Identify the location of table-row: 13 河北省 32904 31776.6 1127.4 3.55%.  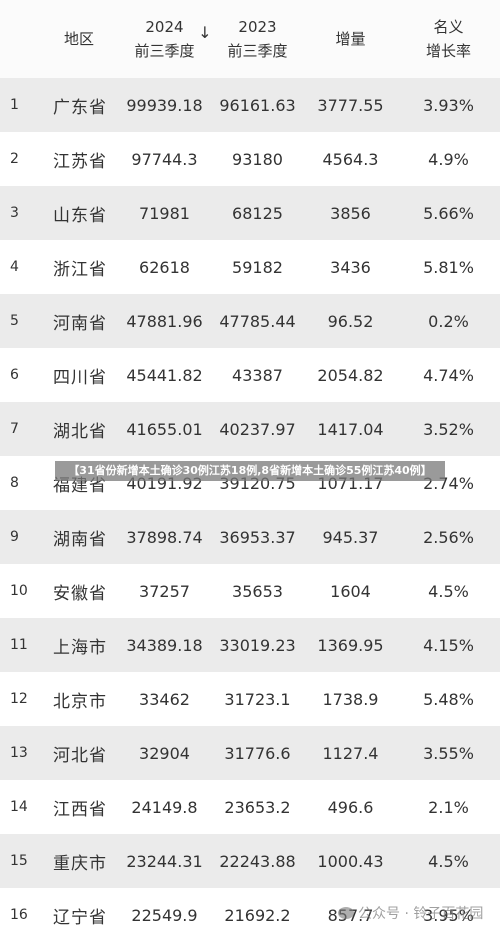
(250, 753).